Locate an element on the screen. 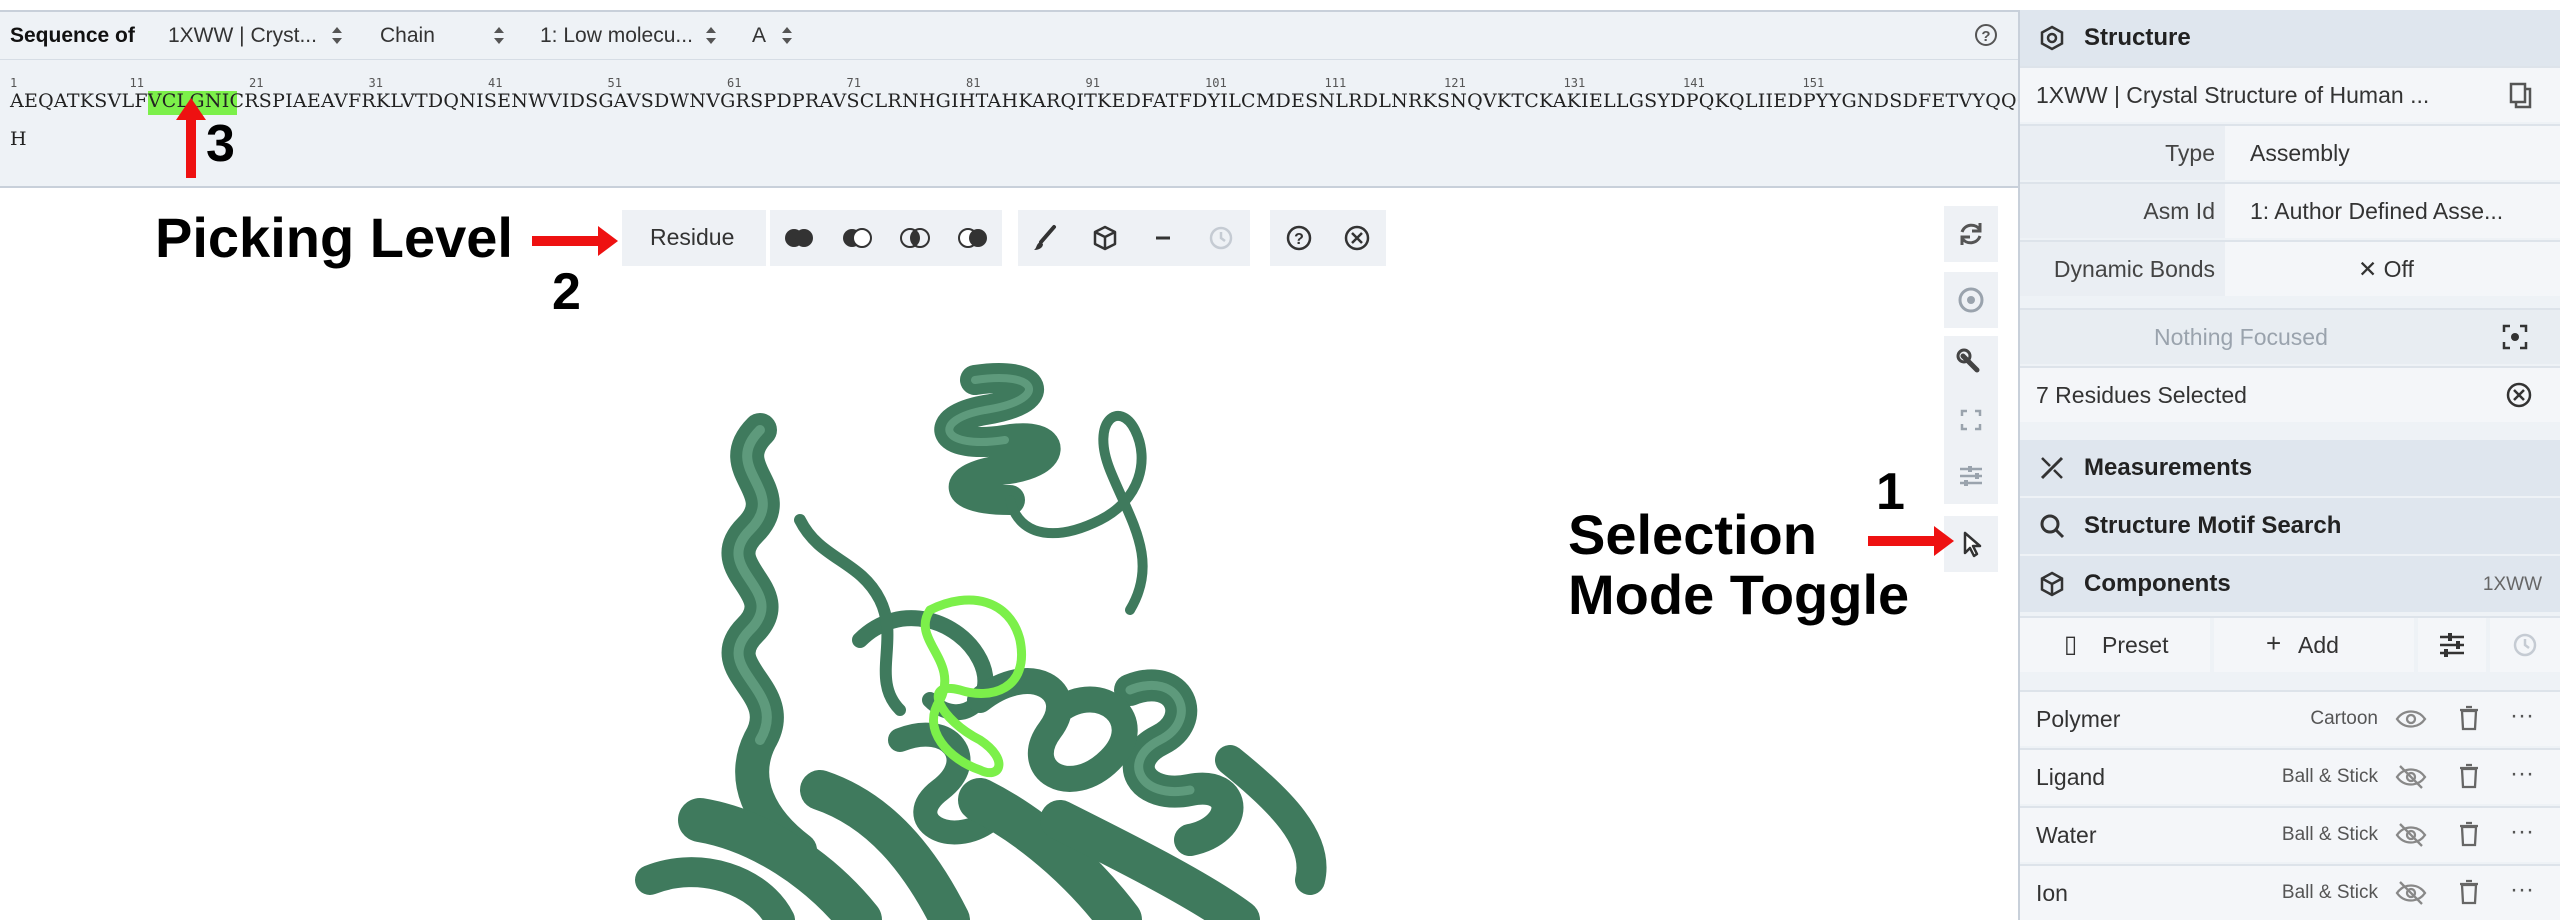 The height and width of the screenshot is (920, 2560). preset-label: Preset is located at coordinates (2135, 645).